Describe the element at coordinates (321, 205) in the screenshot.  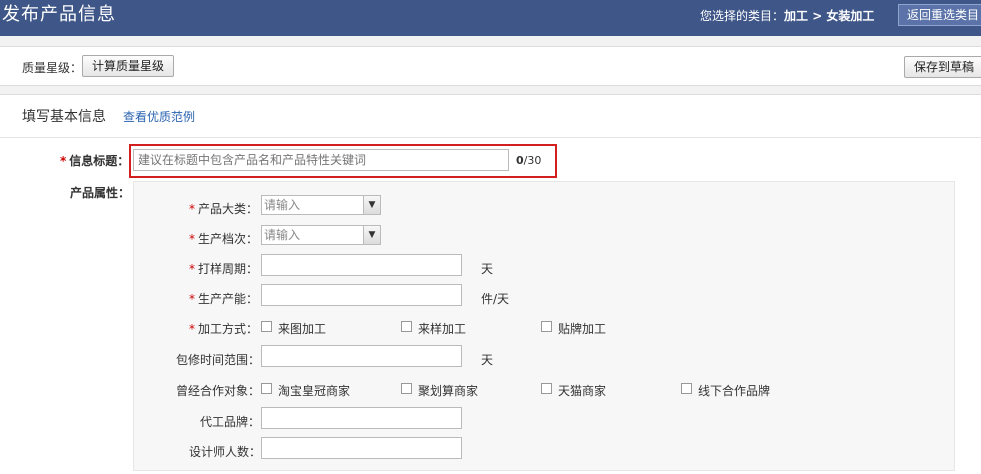
I see `category-select: 请输入 ▼` at that location.